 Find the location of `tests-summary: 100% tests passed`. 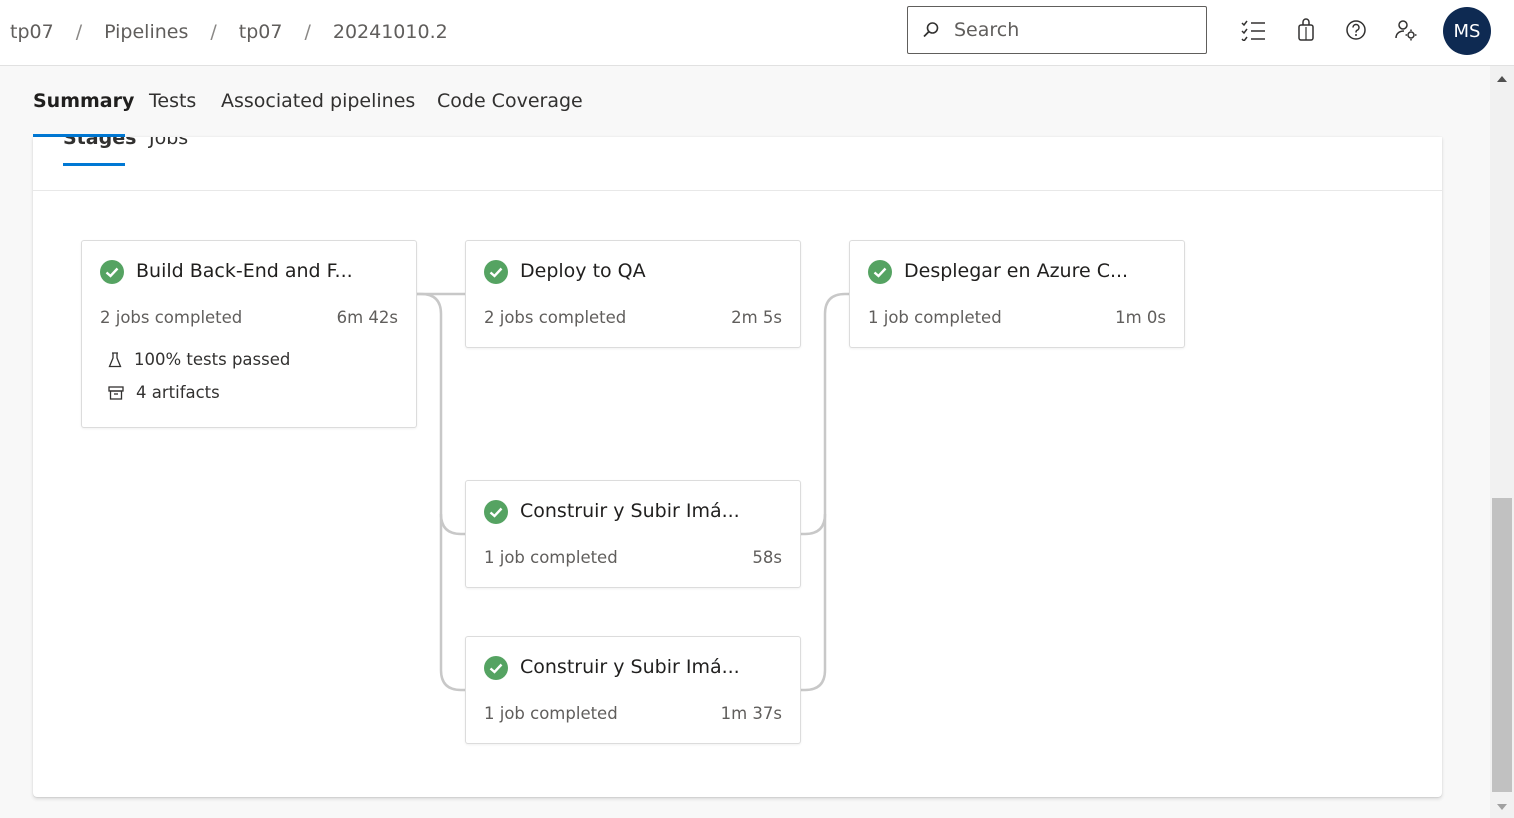

tests-summary: 100% tests passed is located at coordinates (199, 359).